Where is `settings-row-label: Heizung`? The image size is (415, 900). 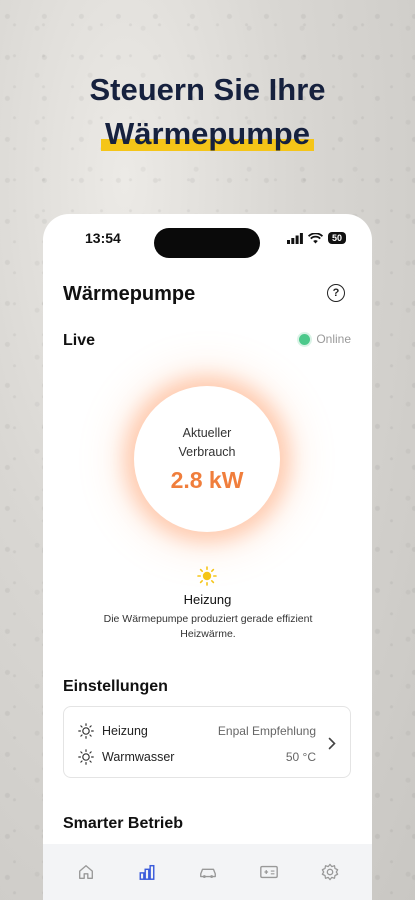
settings-row-label: Heizung is located at coordinates (125, 731).